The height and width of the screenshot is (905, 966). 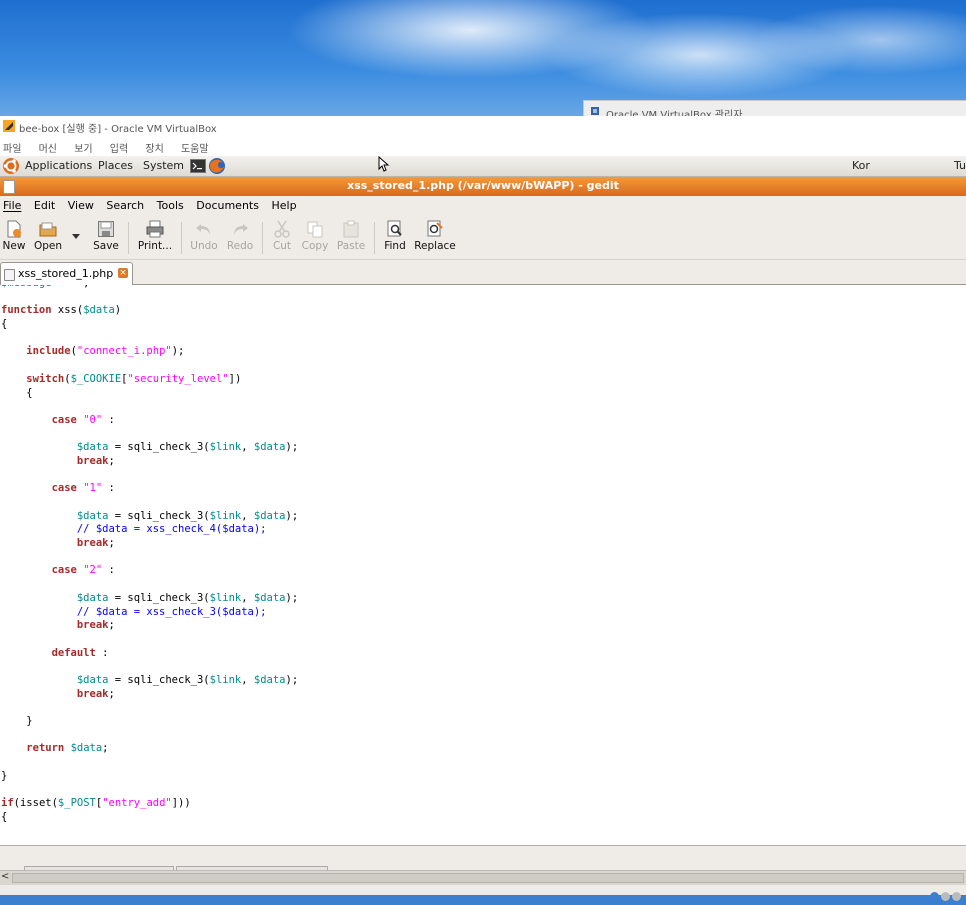 I want to click on find-replace-icon, so click(x=435, y=228).